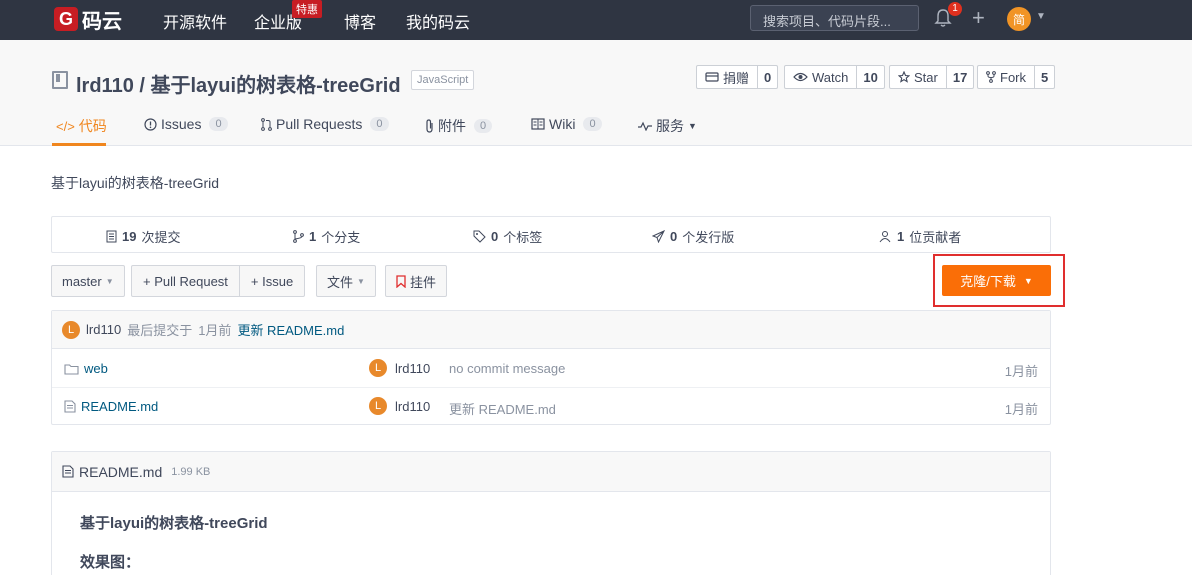 The height and width of the screenshot is (575, 1192). I want to click on widget-label: 挂件, so click(423, 282).